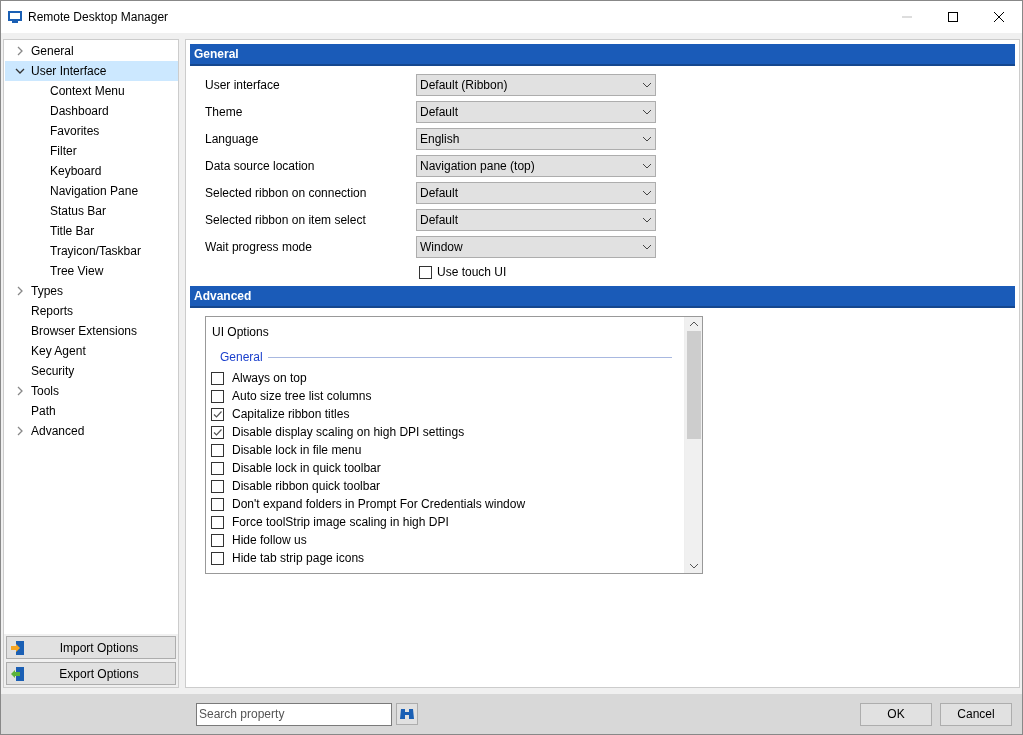 This screenshot has width=1023, height=735. I want to click on group-header: General, so click(241, 357).